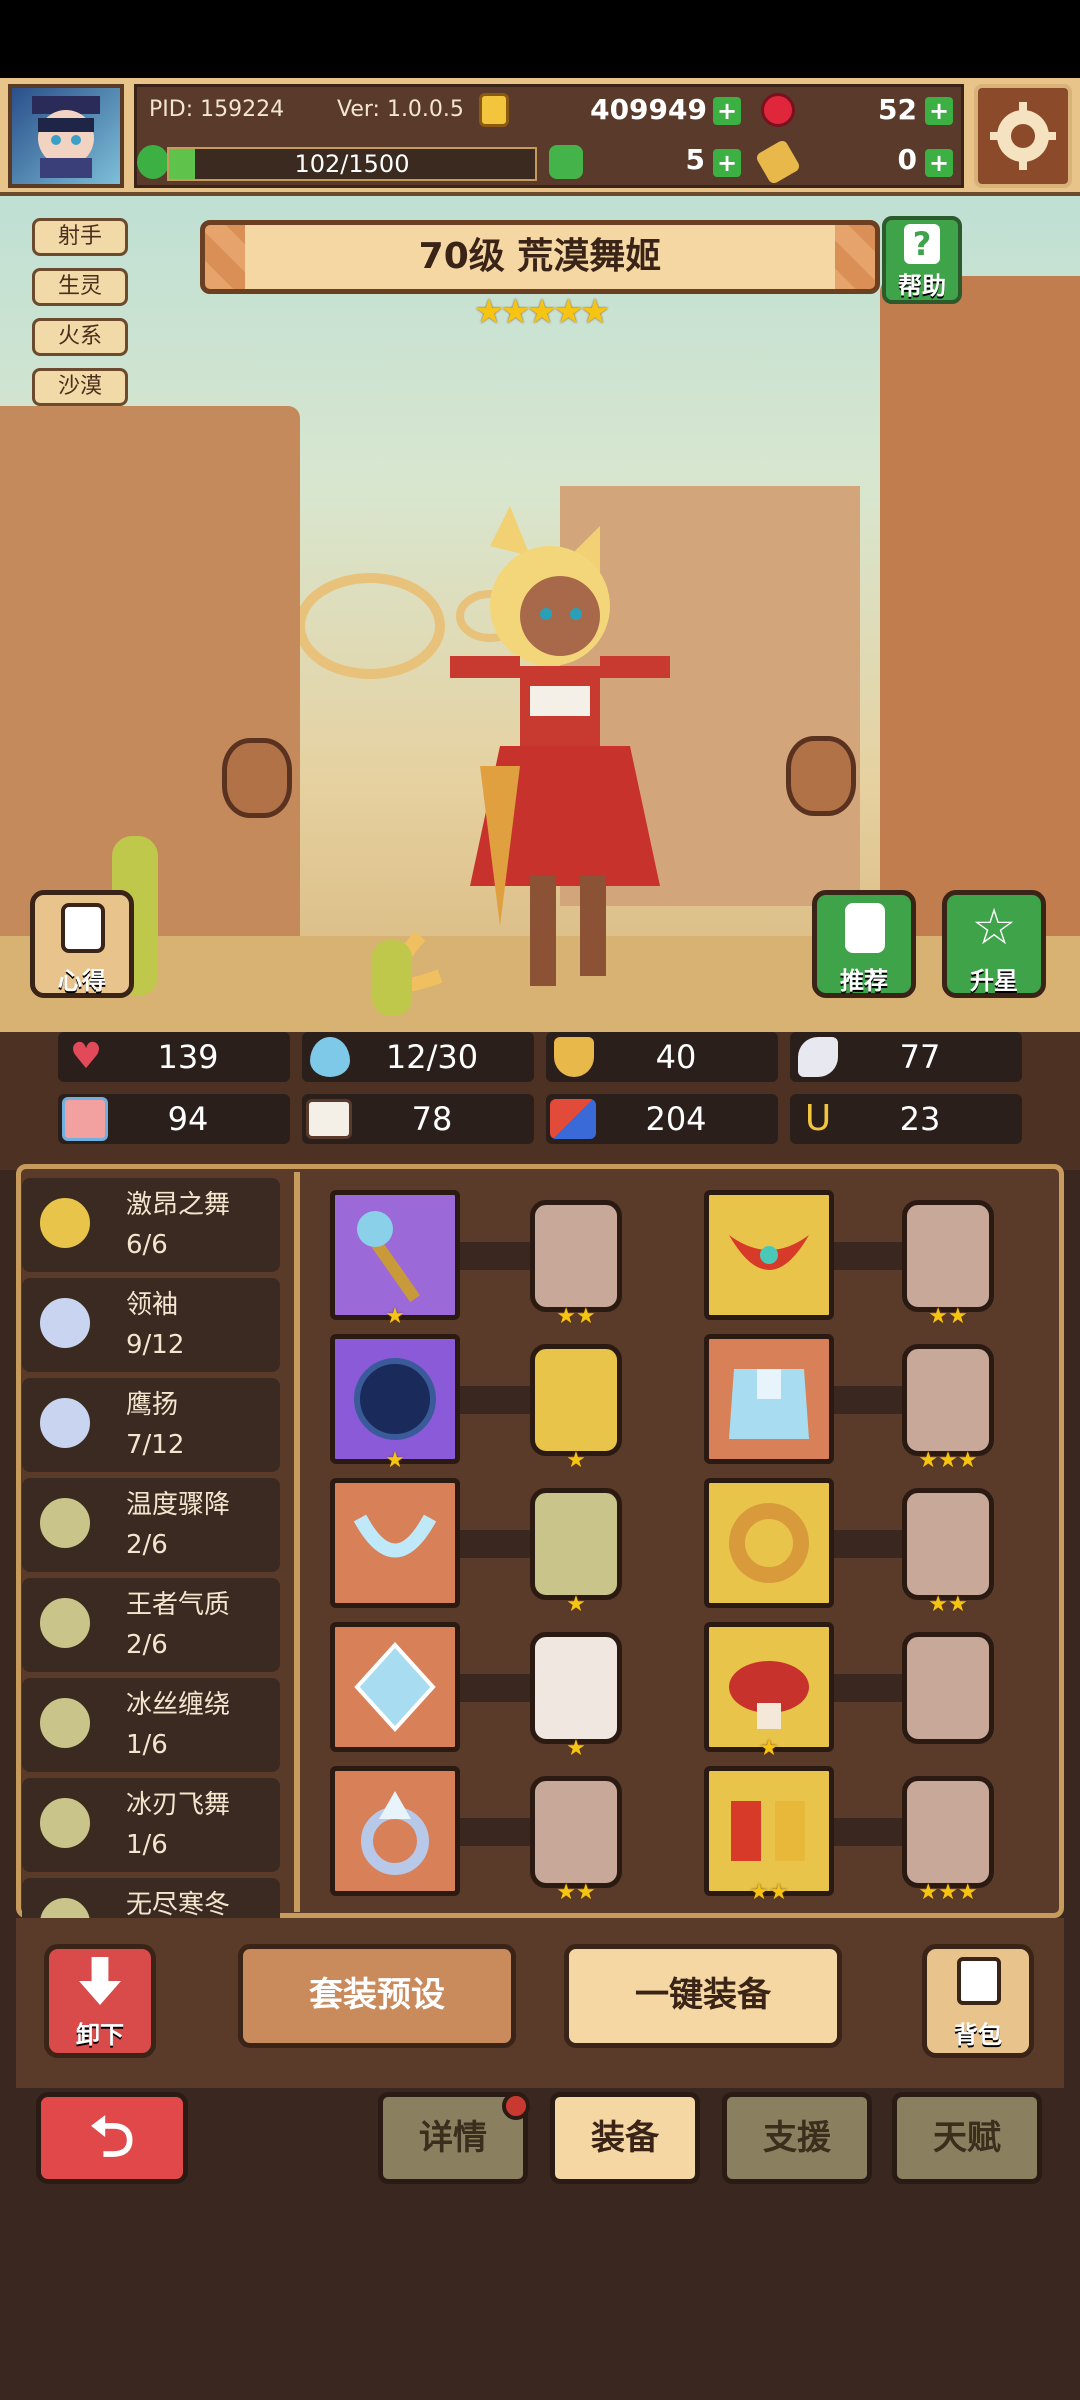  I want to click on star-up-icon: ☆, so click(994, 927).